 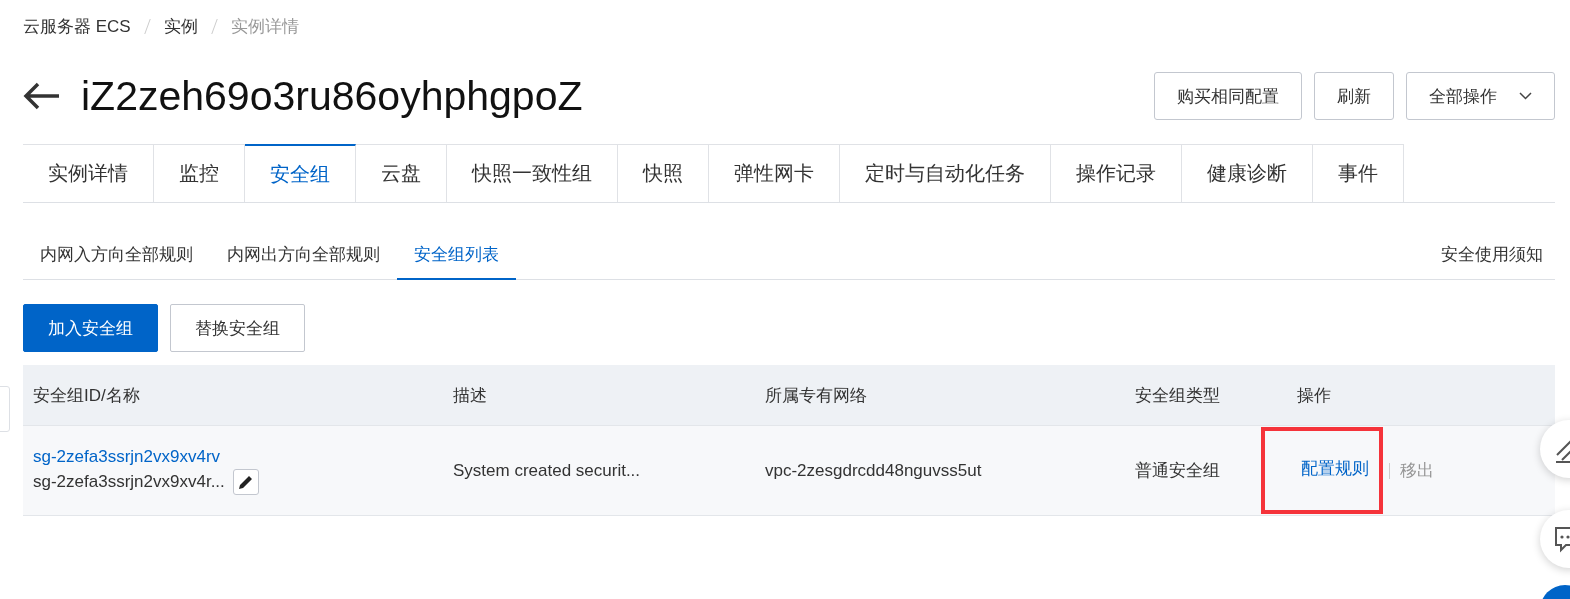 I want to click on tab: 健康诊断, so click(x=1247, y=173).